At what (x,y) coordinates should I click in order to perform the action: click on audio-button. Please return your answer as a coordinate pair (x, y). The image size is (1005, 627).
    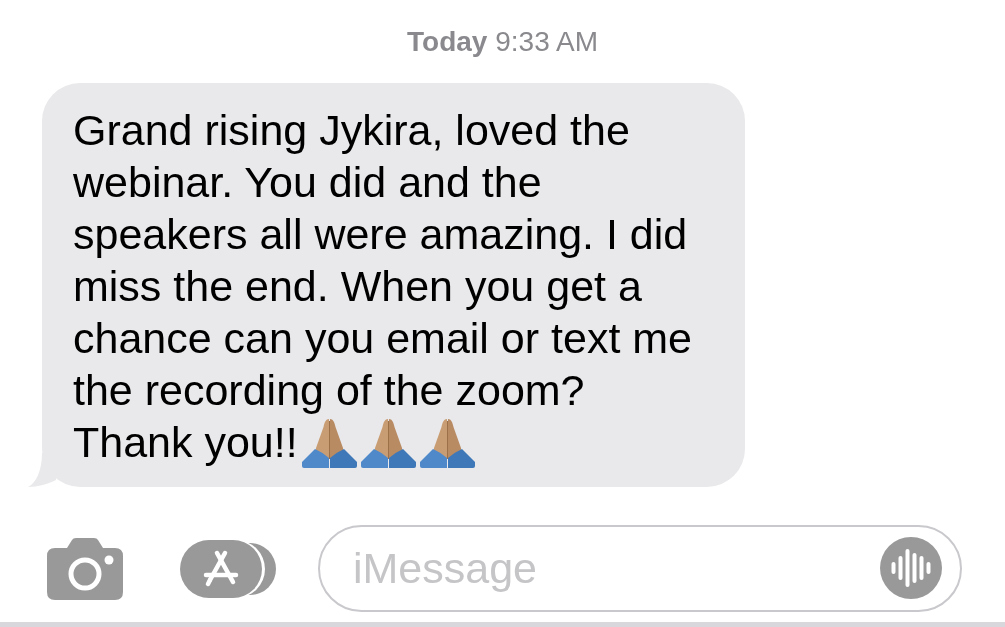
    Looking at the image, I should click on (911, 568).